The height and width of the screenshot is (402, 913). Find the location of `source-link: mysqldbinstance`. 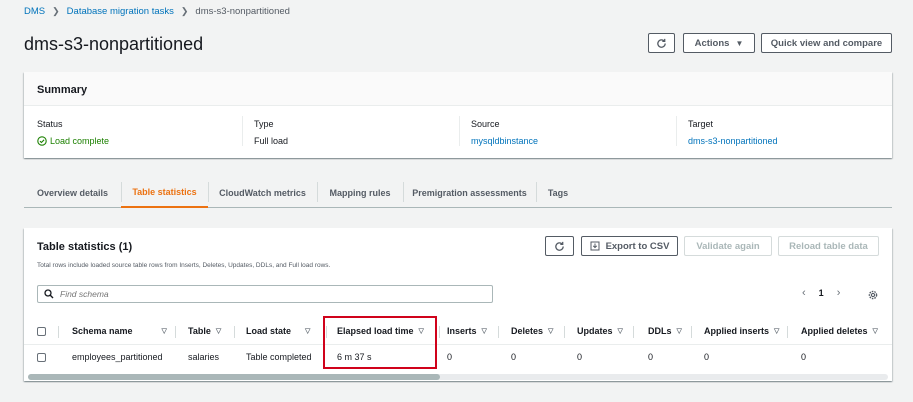

source-link: mysqldbinstance is located at coordinates (504, 141).